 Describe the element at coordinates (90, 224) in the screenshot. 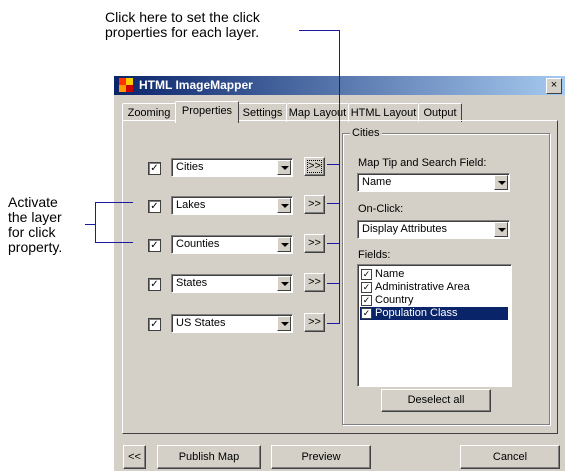

I see `left-callout-leader` at that location.